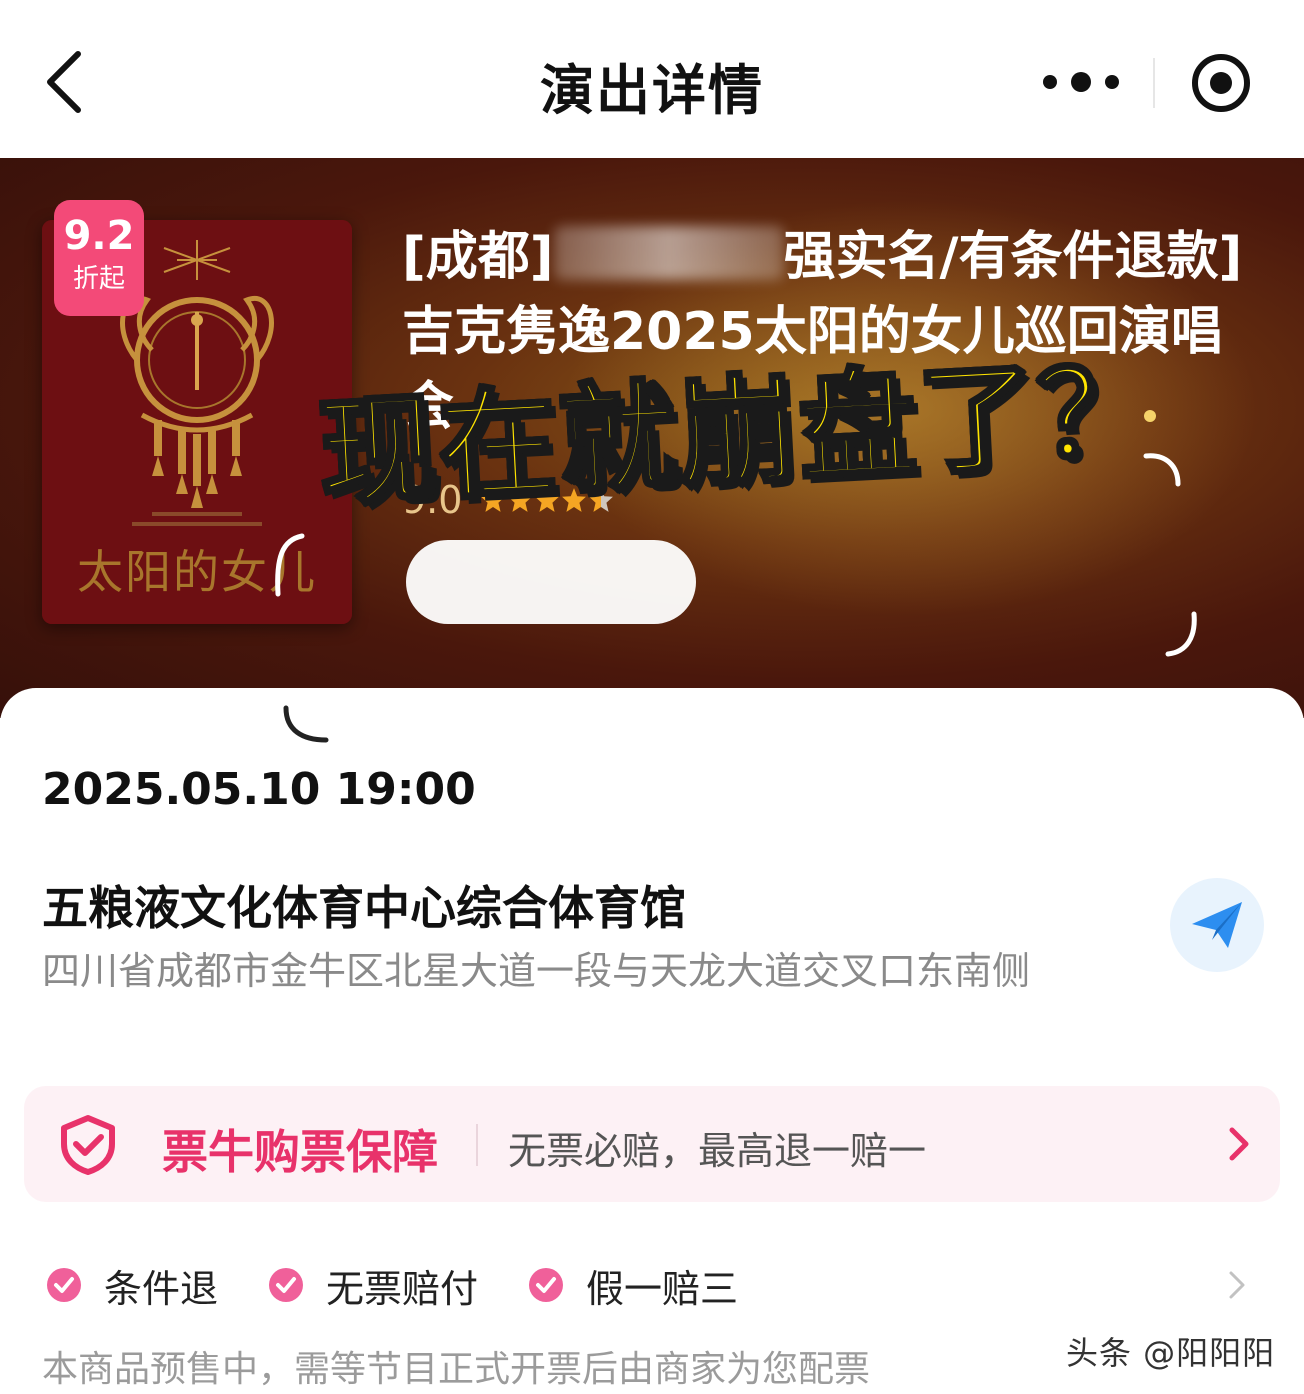 The image size is (1304, 1394). What do you see at coordinates (402, 1288) in the screenshot?
I see `feature-label: 无票赔付` at bounding box center [402, 1288].